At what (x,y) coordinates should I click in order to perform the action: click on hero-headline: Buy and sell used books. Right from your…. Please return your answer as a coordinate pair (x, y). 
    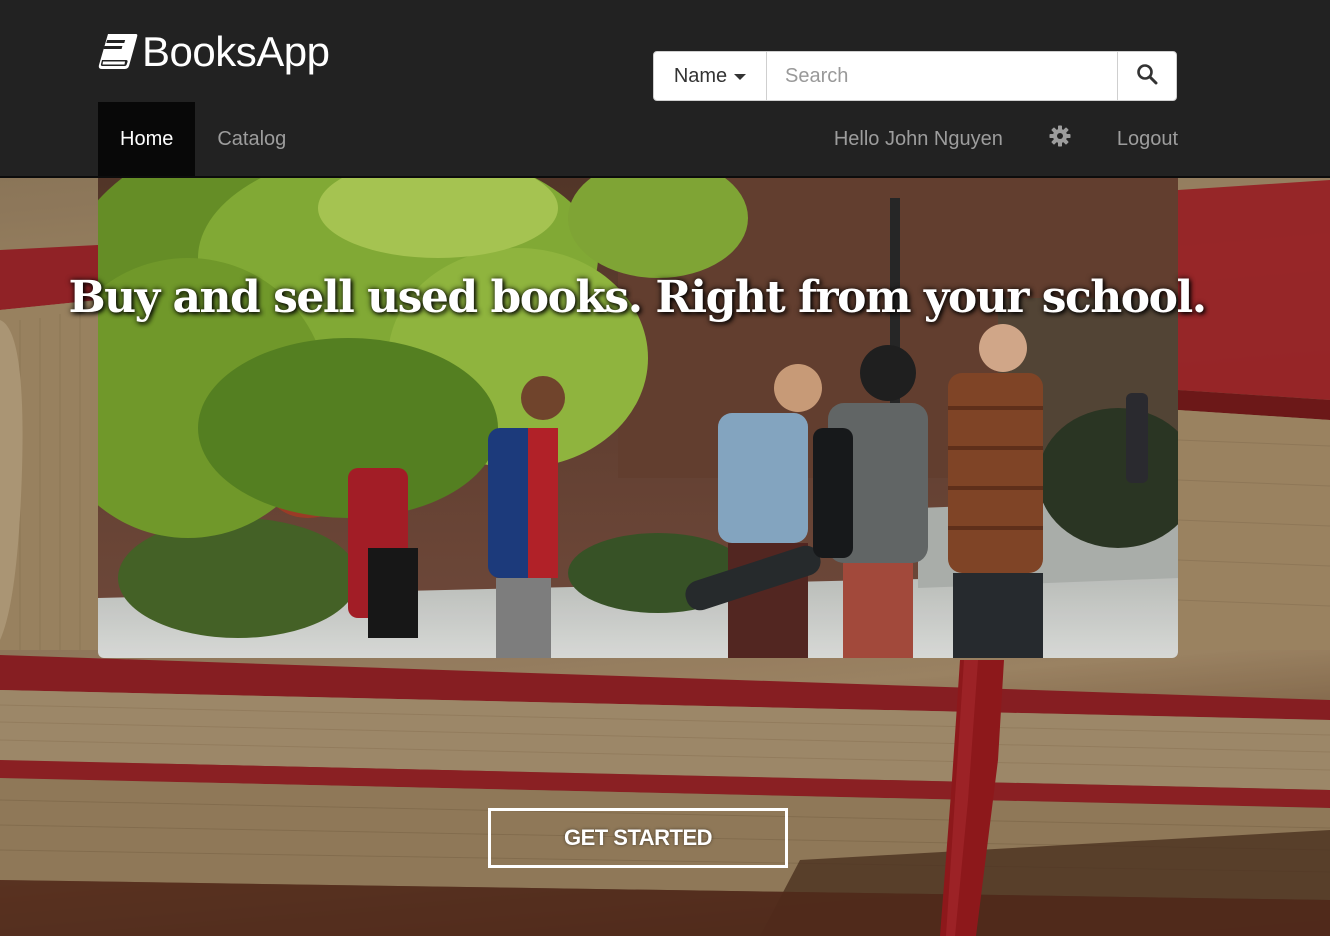
    Looking at the image, I should click on (637, 297).